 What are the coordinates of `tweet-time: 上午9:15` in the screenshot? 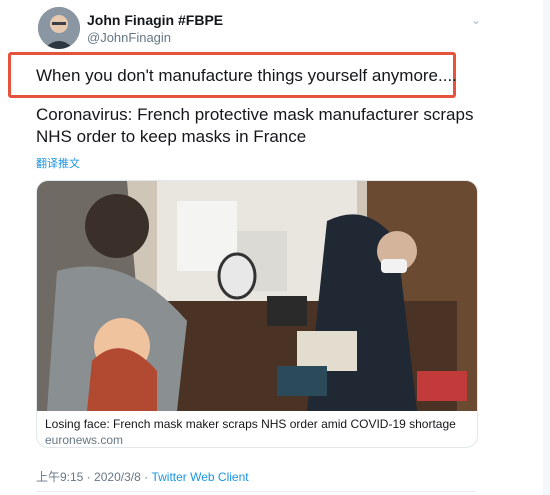 It's located at (59, 477).